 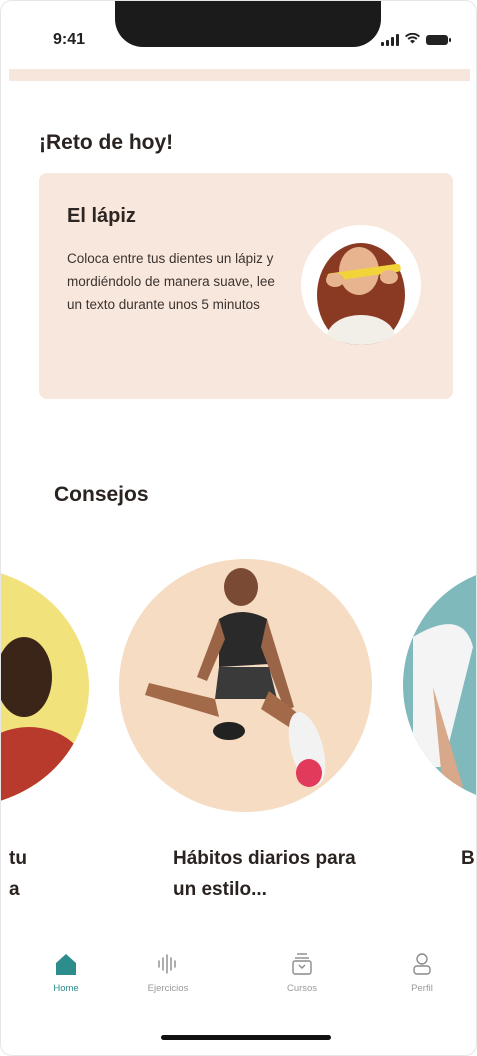 I want to click on header-strip, so click(x=239, y=75).